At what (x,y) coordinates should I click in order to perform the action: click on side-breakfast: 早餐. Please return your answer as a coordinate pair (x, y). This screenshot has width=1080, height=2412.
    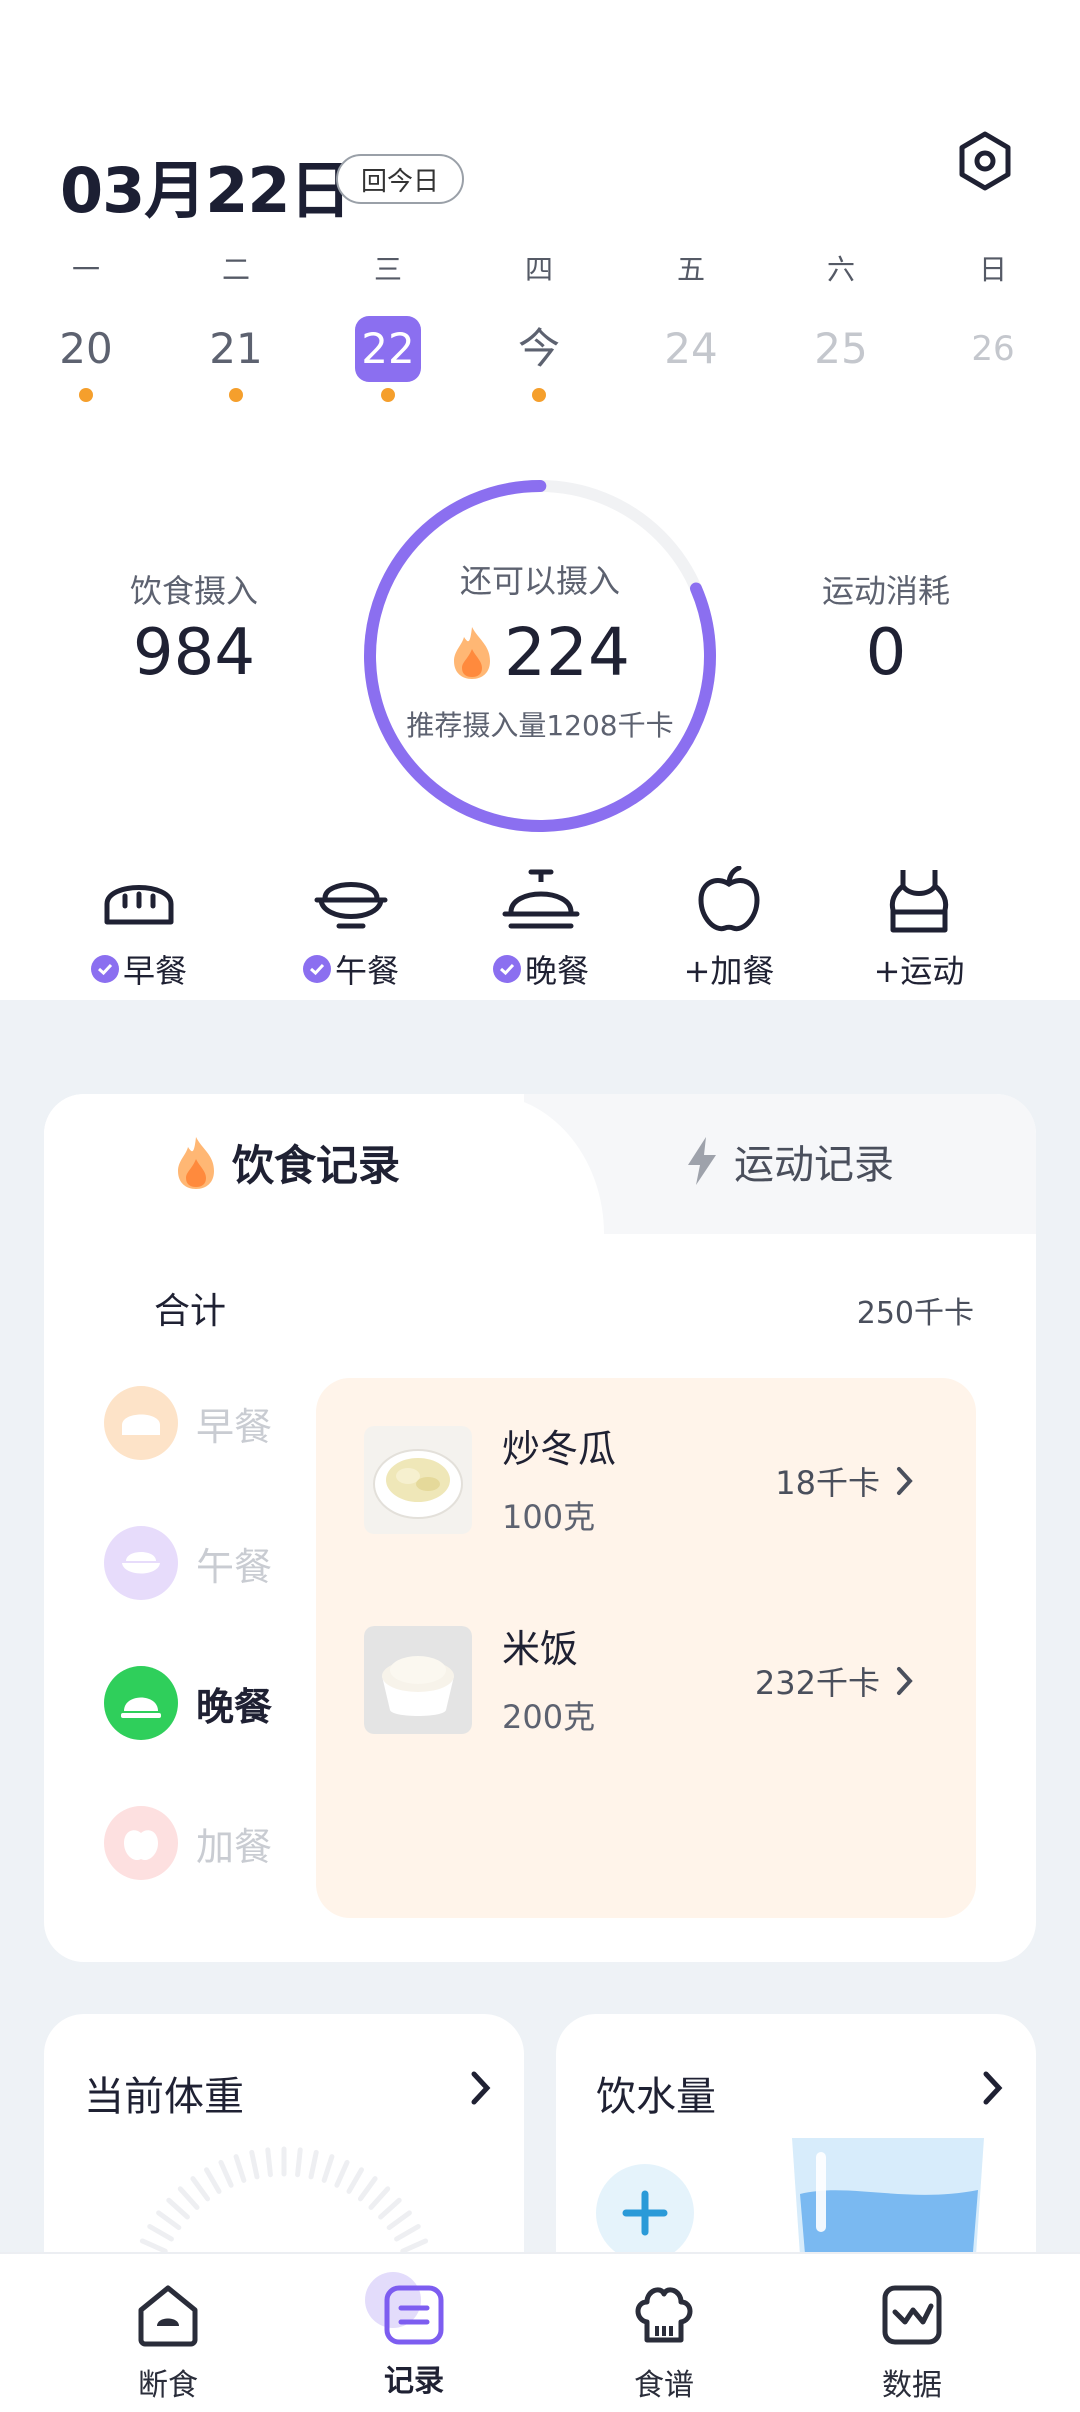
    Looking at the image, I should click on (188, 1423).